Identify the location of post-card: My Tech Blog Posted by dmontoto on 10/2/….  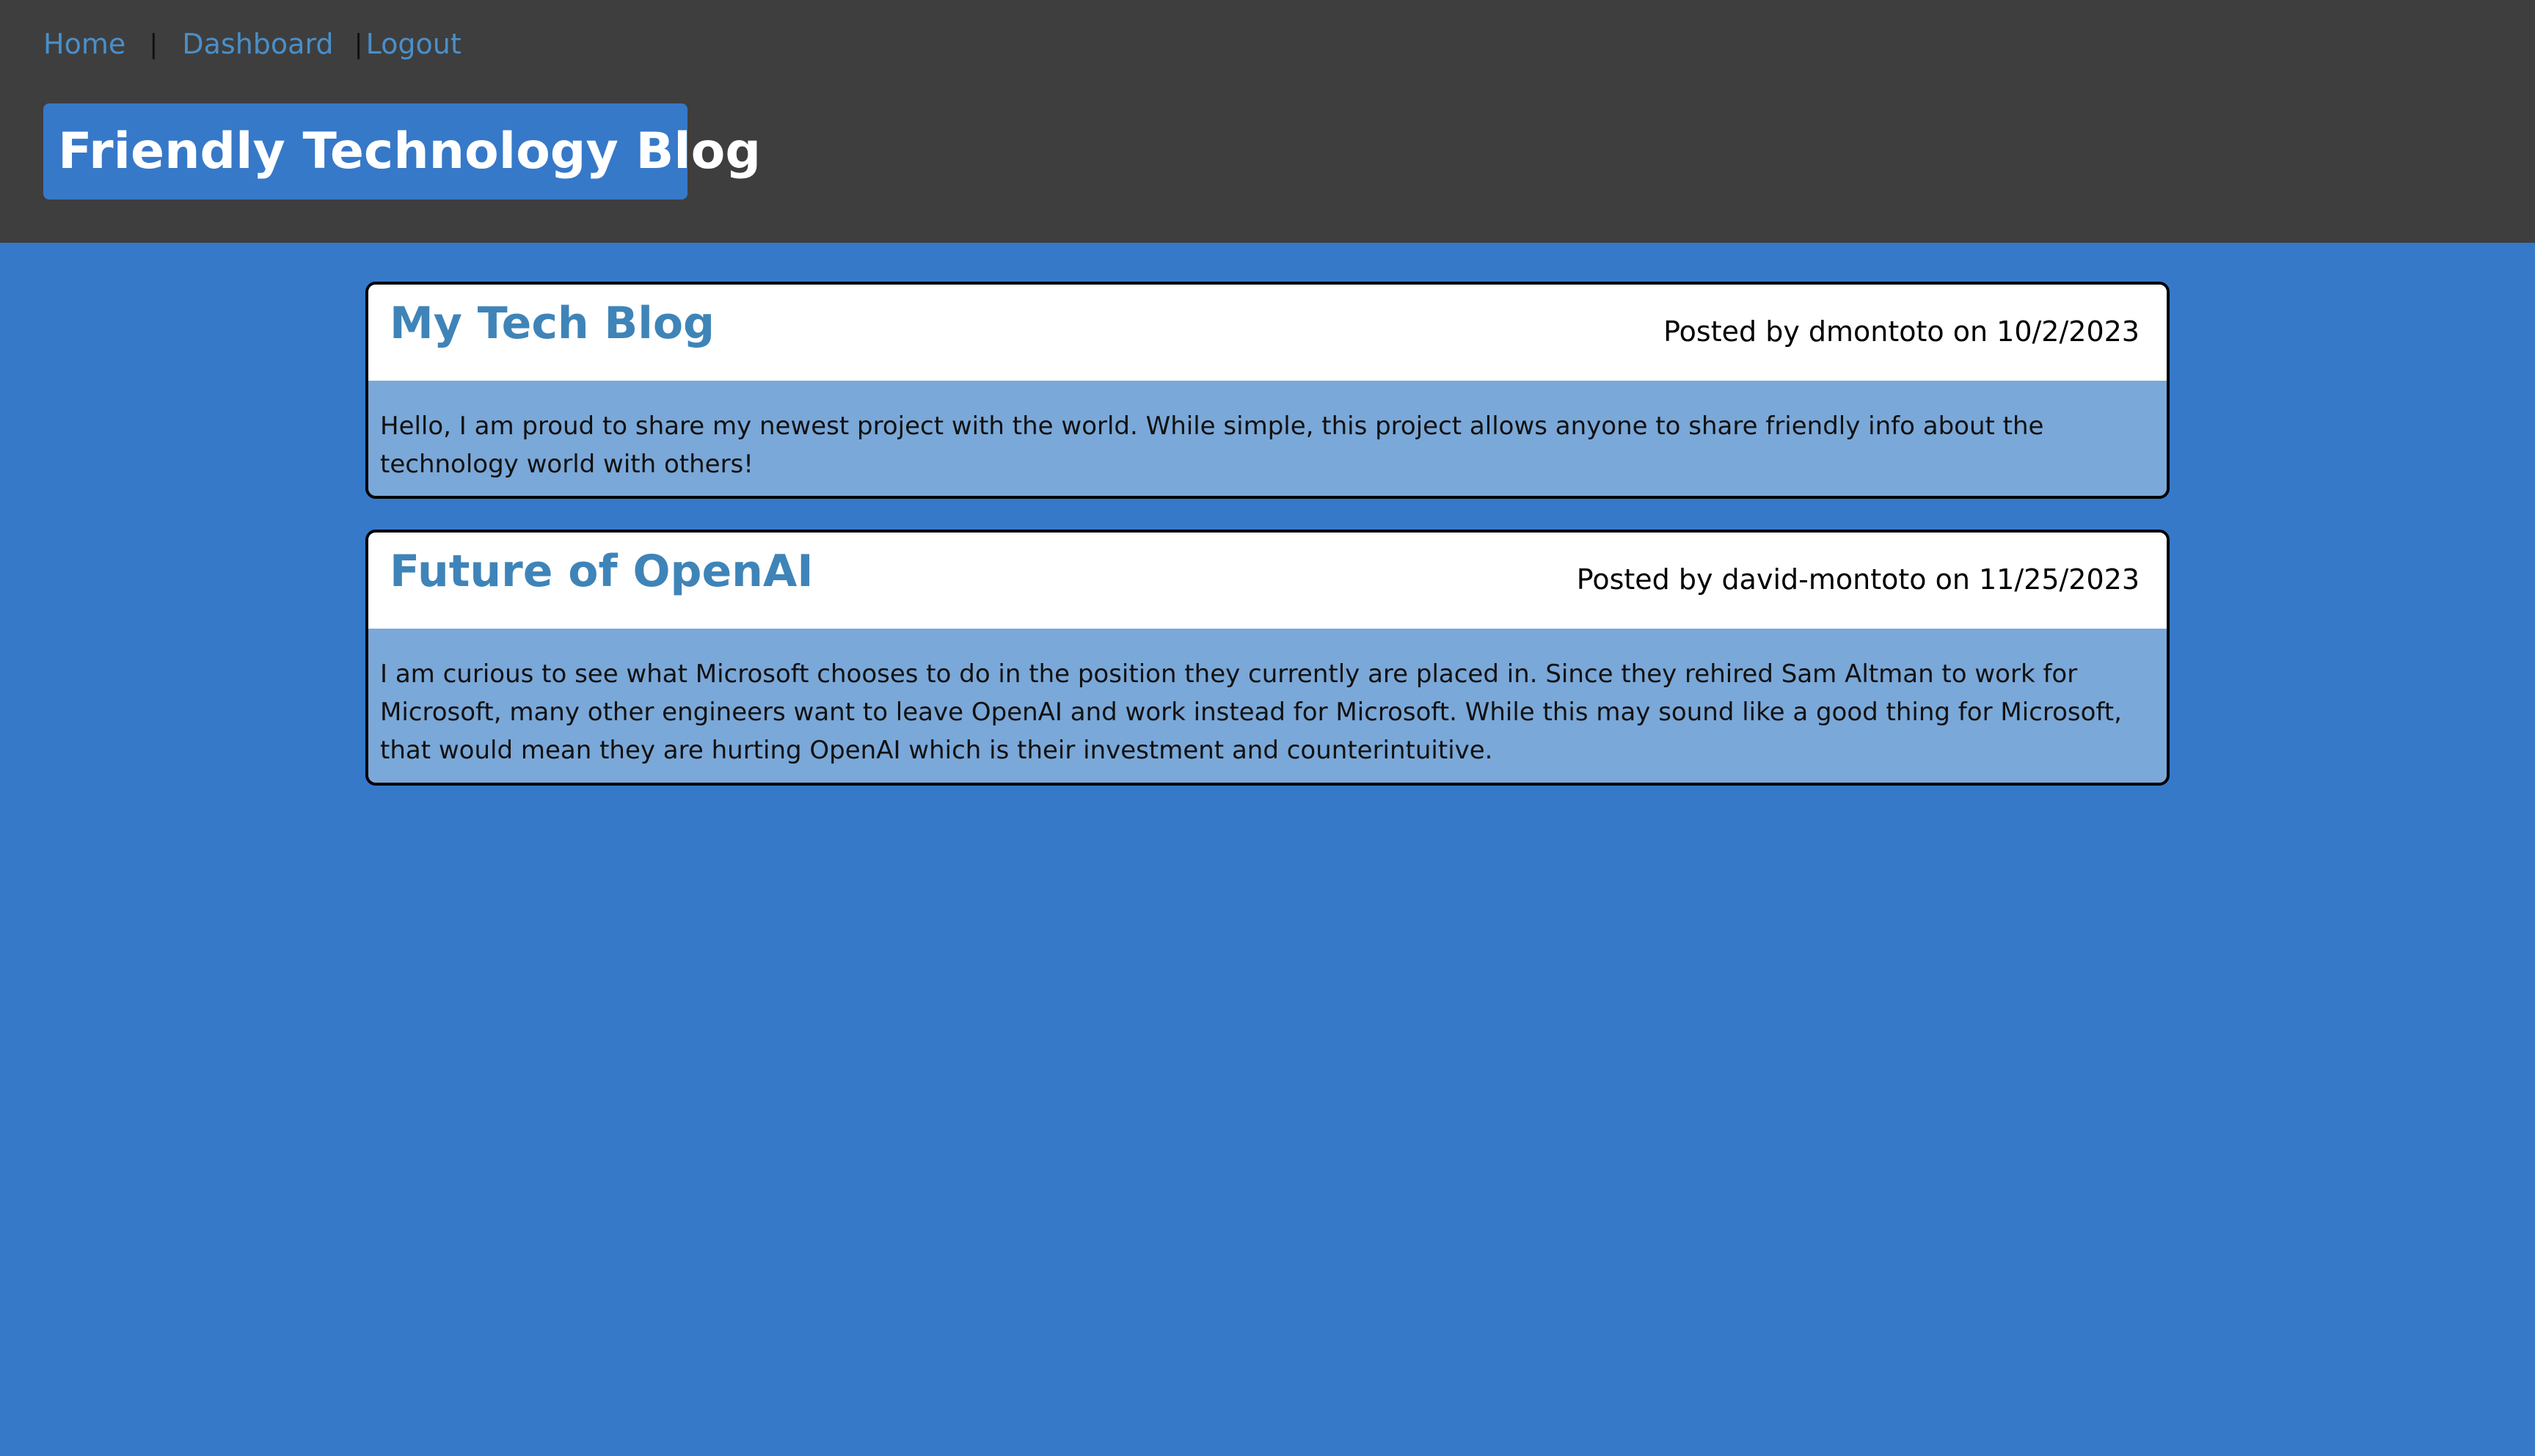
(1267, 391).